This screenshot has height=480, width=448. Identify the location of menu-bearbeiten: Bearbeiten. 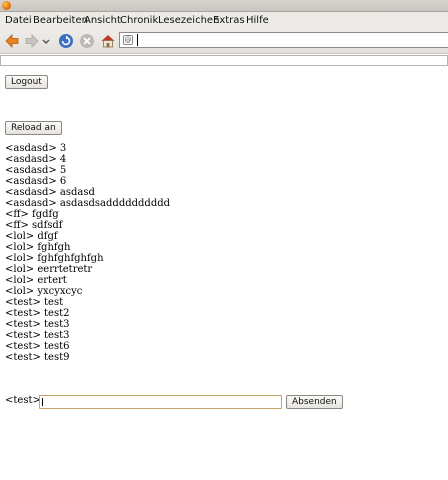
(60, 21).